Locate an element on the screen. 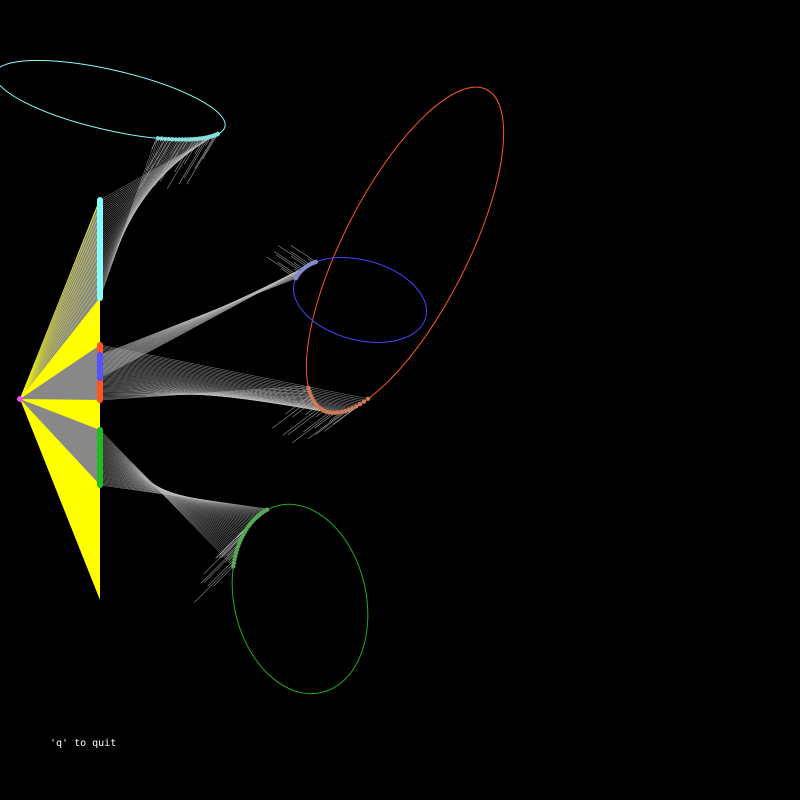 The image size is (800, 800). sample-point-blue is located at coordinates (315, 262).